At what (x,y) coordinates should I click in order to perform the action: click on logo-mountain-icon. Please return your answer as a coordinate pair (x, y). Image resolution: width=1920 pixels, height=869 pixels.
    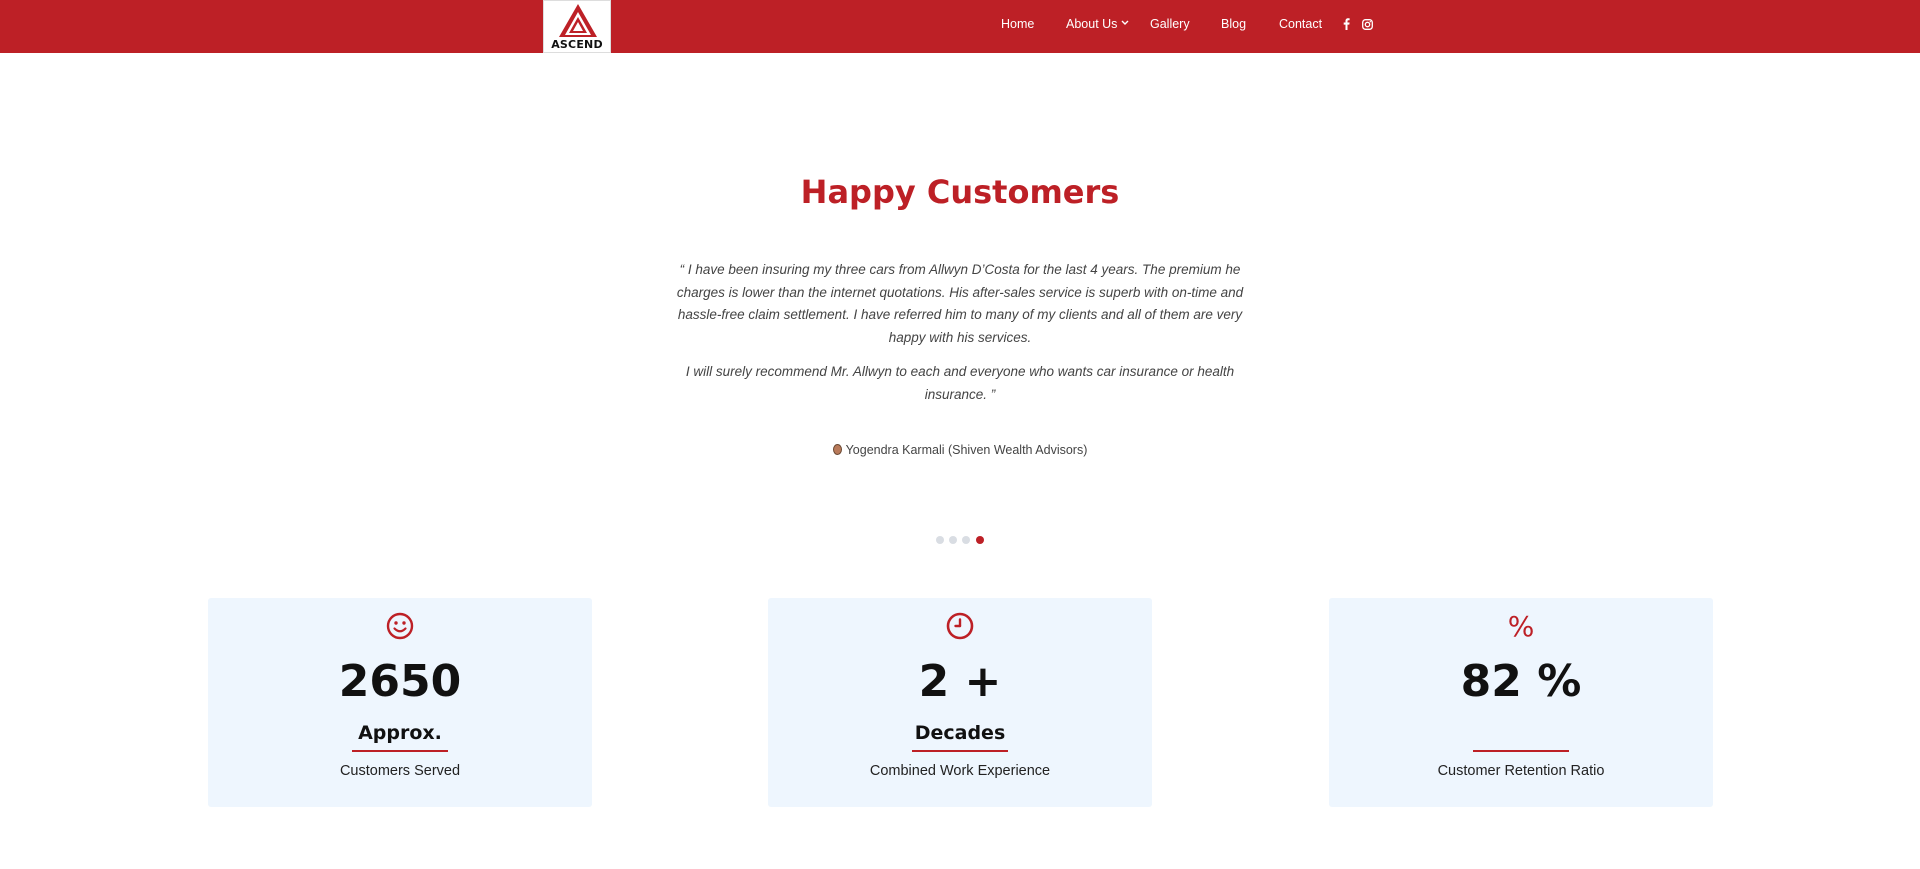
    Looking at the image, I should click on (578, 20).